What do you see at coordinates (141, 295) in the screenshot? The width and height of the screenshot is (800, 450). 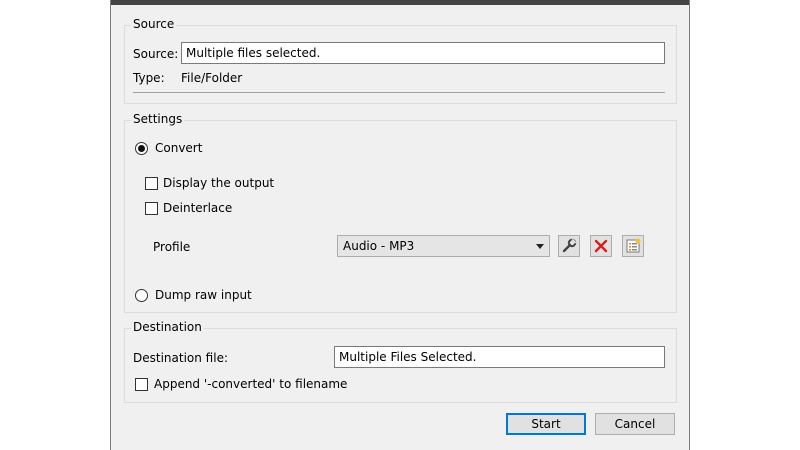 I see `dump-raw-radio` at bounding box center [141, 295].